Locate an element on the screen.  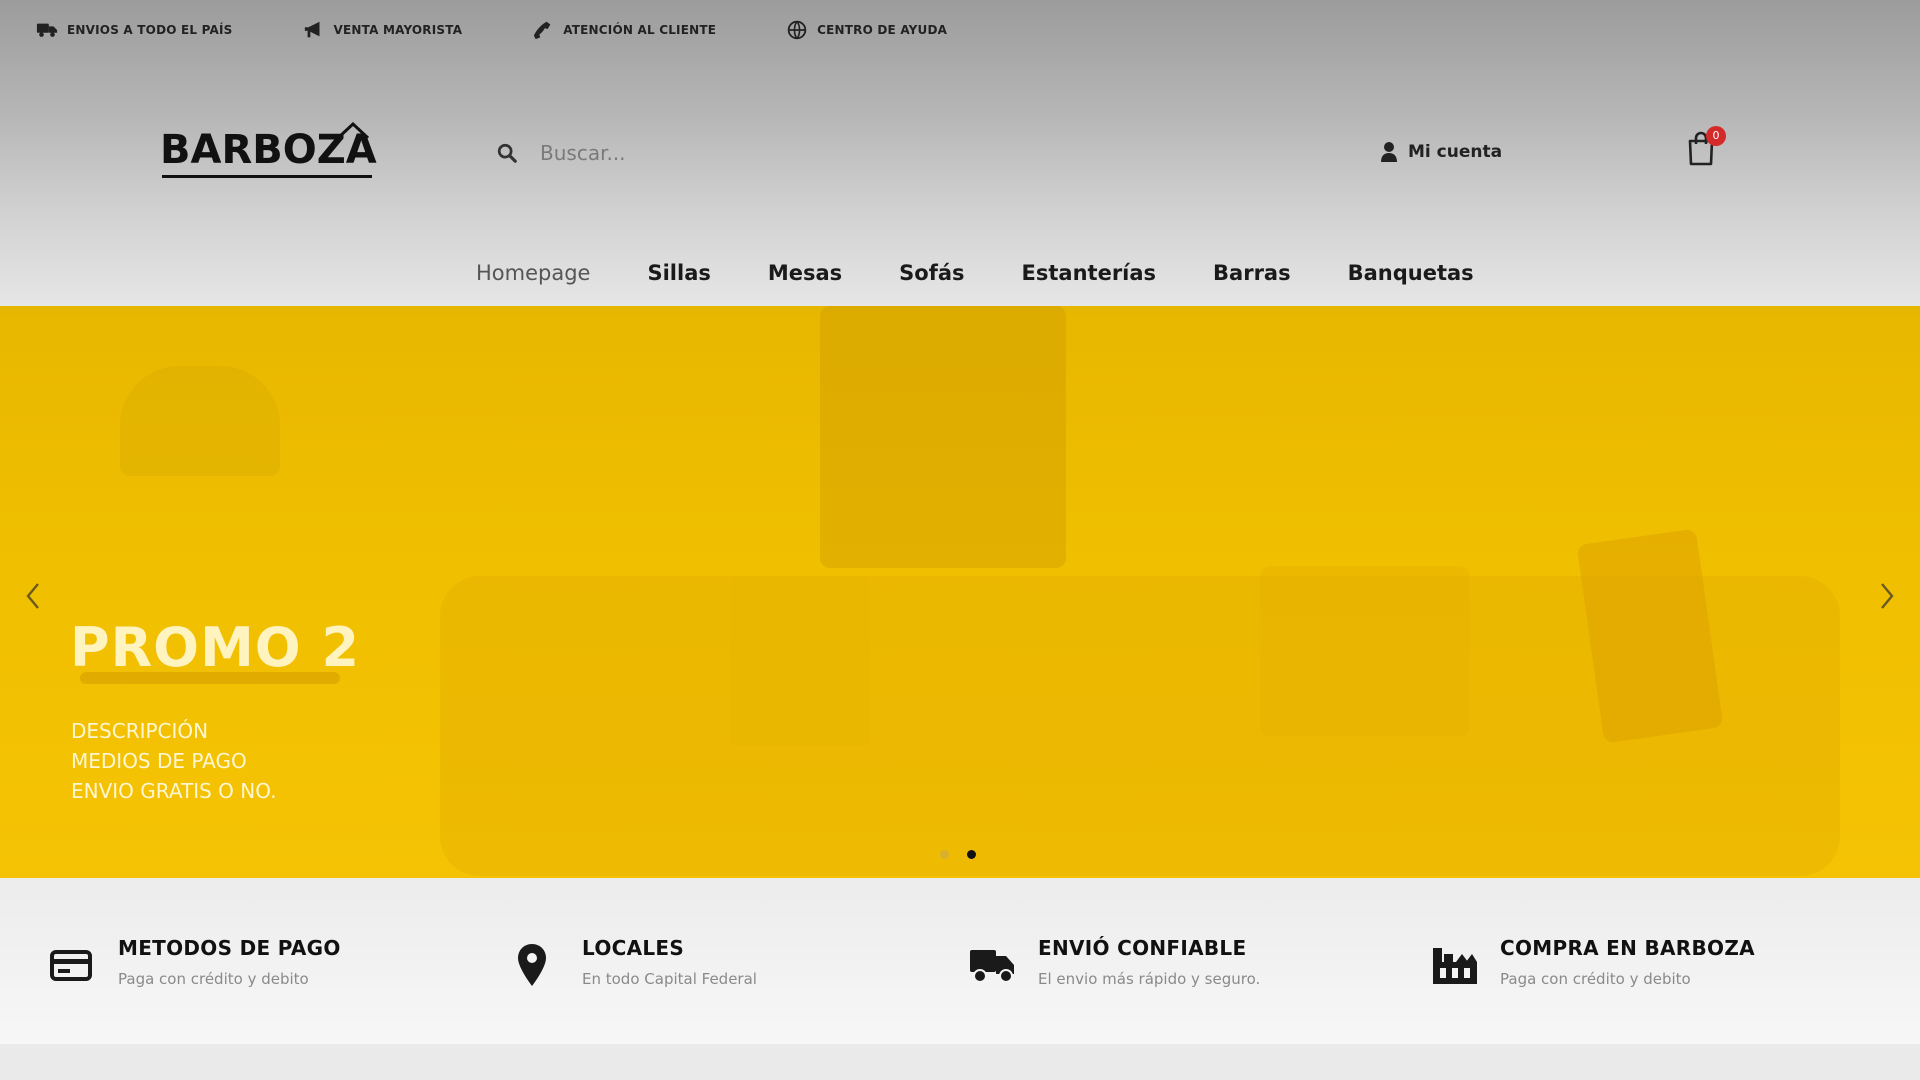
store-icon is located at coordinates (1455, 965).